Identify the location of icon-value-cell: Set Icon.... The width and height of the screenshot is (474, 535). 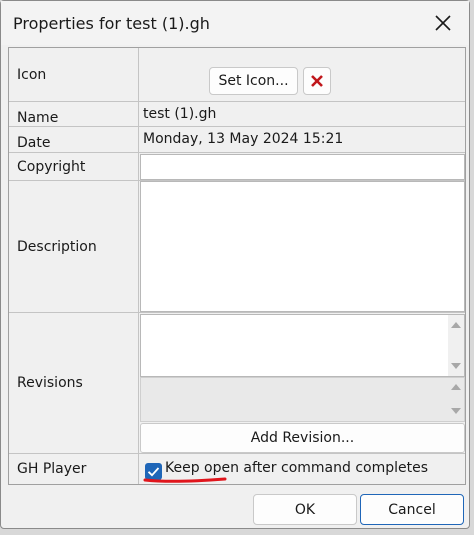
(302, 74).